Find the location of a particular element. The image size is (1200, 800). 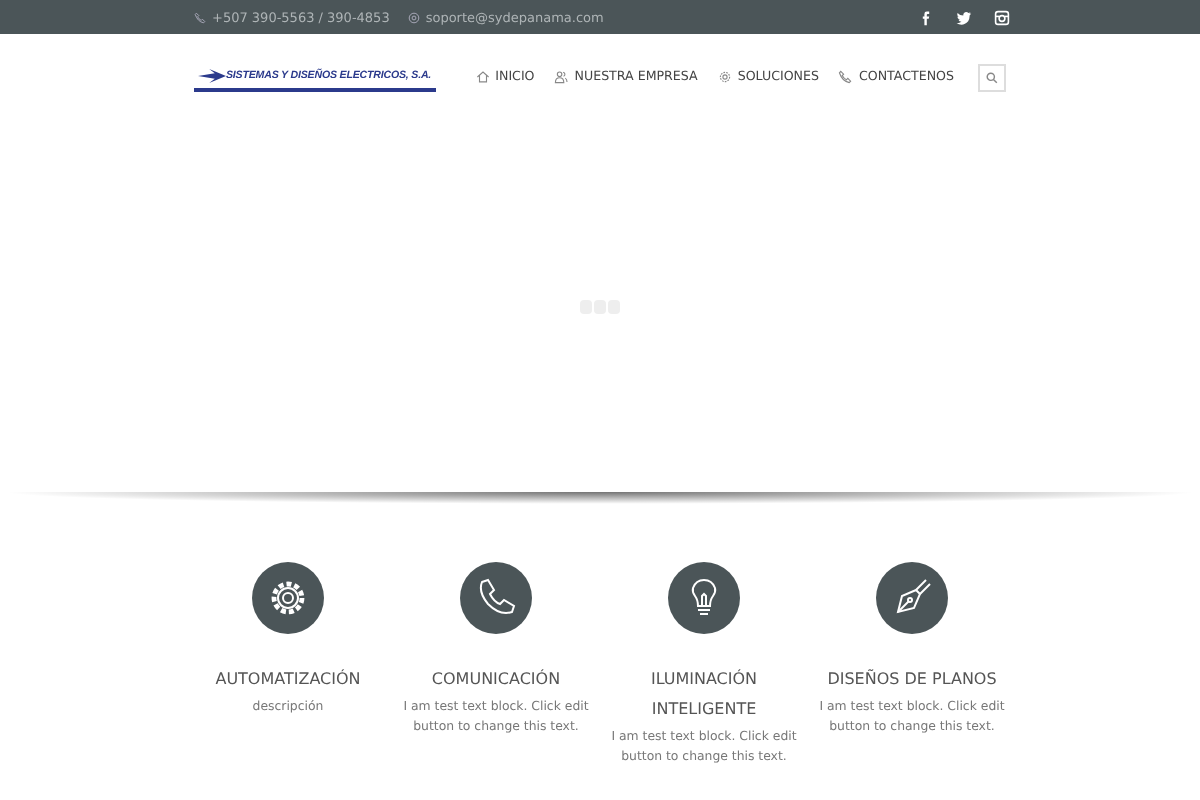

feature-title: ILUMINACIÓN INTELIGENTE is located at coordinates (704, 694).